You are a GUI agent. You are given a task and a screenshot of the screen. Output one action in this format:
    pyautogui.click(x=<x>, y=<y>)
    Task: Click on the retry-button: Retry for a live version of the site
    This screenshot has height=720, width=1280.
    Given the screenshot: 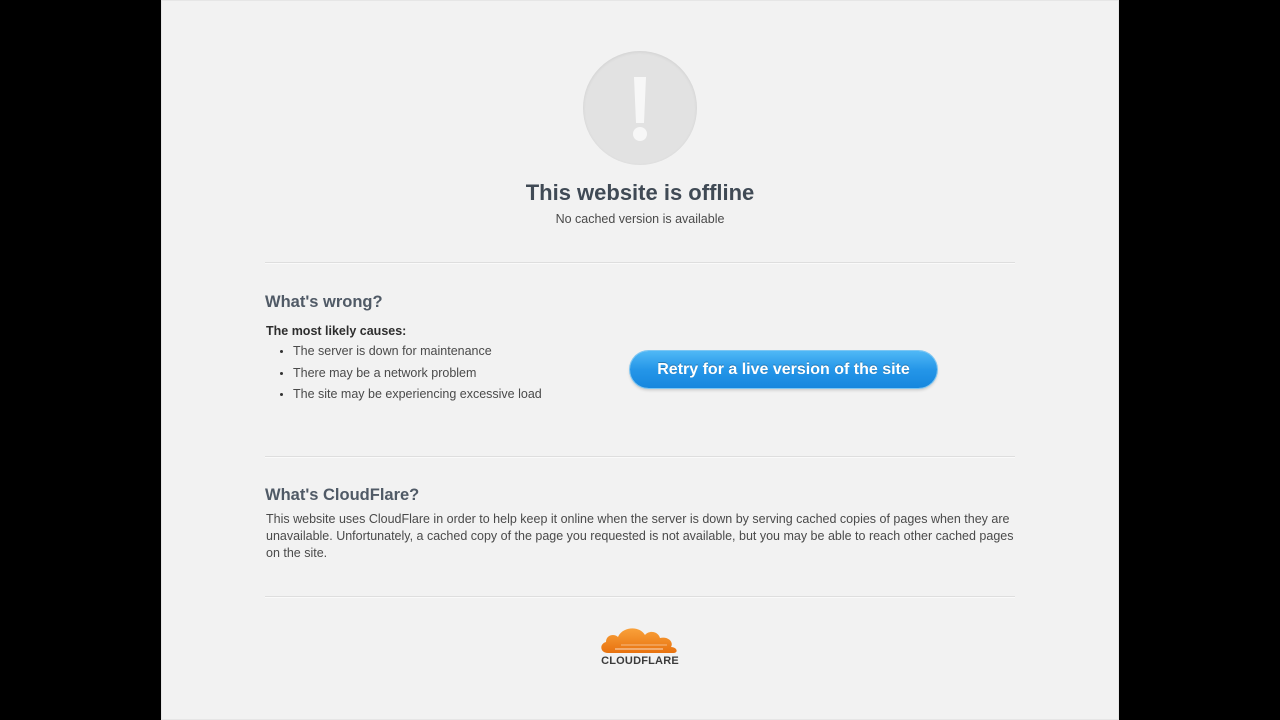 What is the action you would take?
    pyautogui.click(x=783, y=369)
    